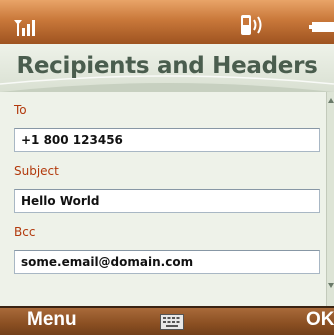  What do you see at coordinates (167, 140) in the screenshot?
I see `to-field: +1 800 123456` at bounding box center [167, 140].